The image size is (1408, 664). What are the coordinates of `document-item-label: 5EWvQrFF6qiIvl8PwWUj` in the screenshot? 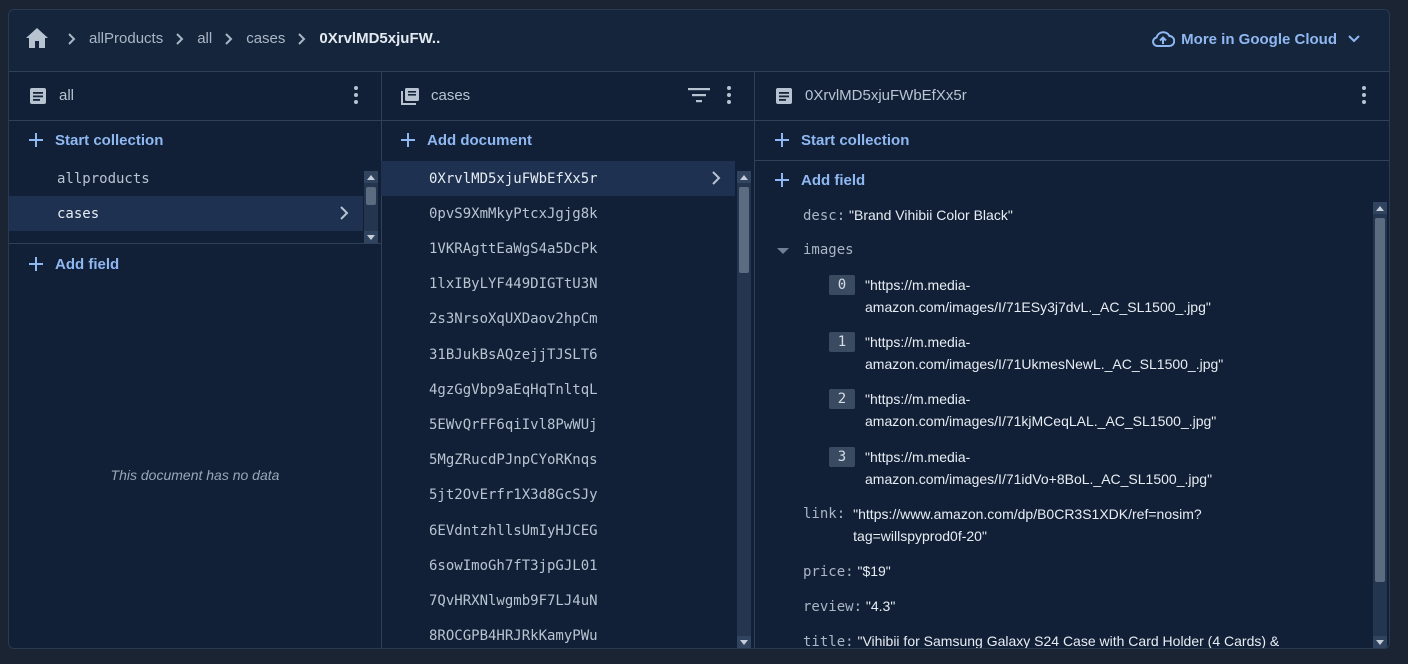 It's located at (513, 424).